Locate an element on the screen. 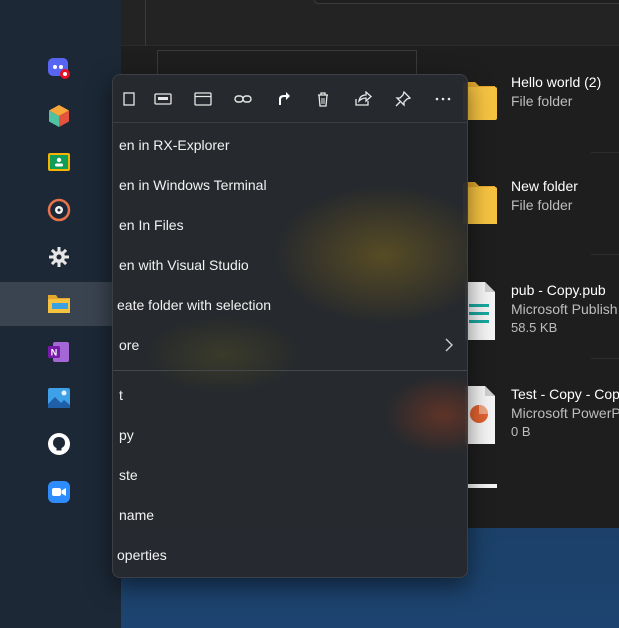 This screenshot has height=628, width=619. file-name: Hello world (2) is located at coordinates (556, 82).